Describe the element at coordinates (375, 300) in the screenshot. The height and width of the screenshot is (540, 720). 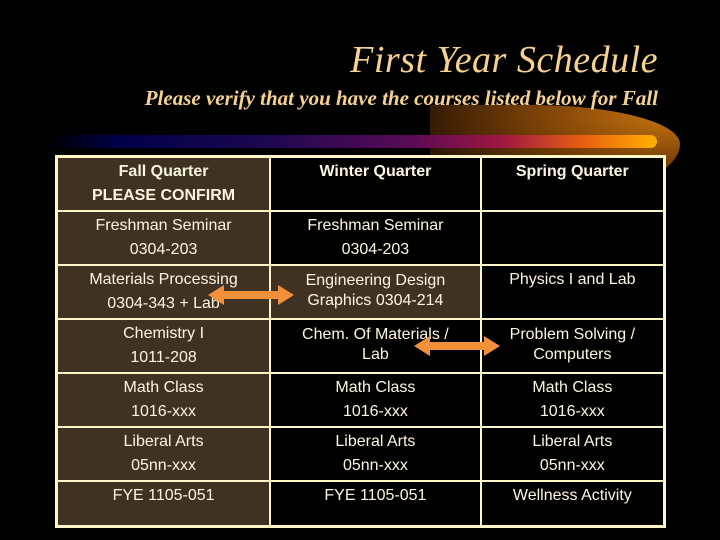
I see `course-code: Graphics 0304-214` at that location.